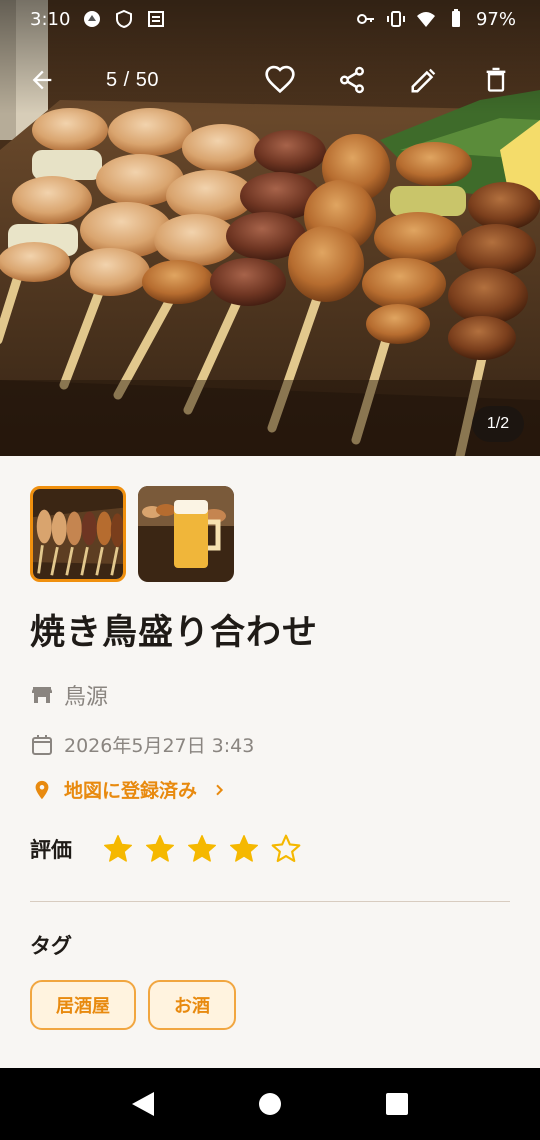 Image resolution: width=540 pixels, height=1140 pixels. Describe the element at coordinates (92, 19) in the screenshot. I see `notification-icon` at that location.